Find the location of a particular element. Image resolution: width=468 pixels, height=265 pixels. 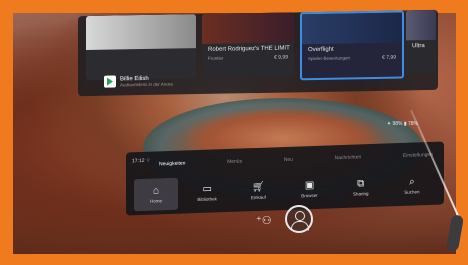

browser-label: Browser is located at coordinates (309, 195).